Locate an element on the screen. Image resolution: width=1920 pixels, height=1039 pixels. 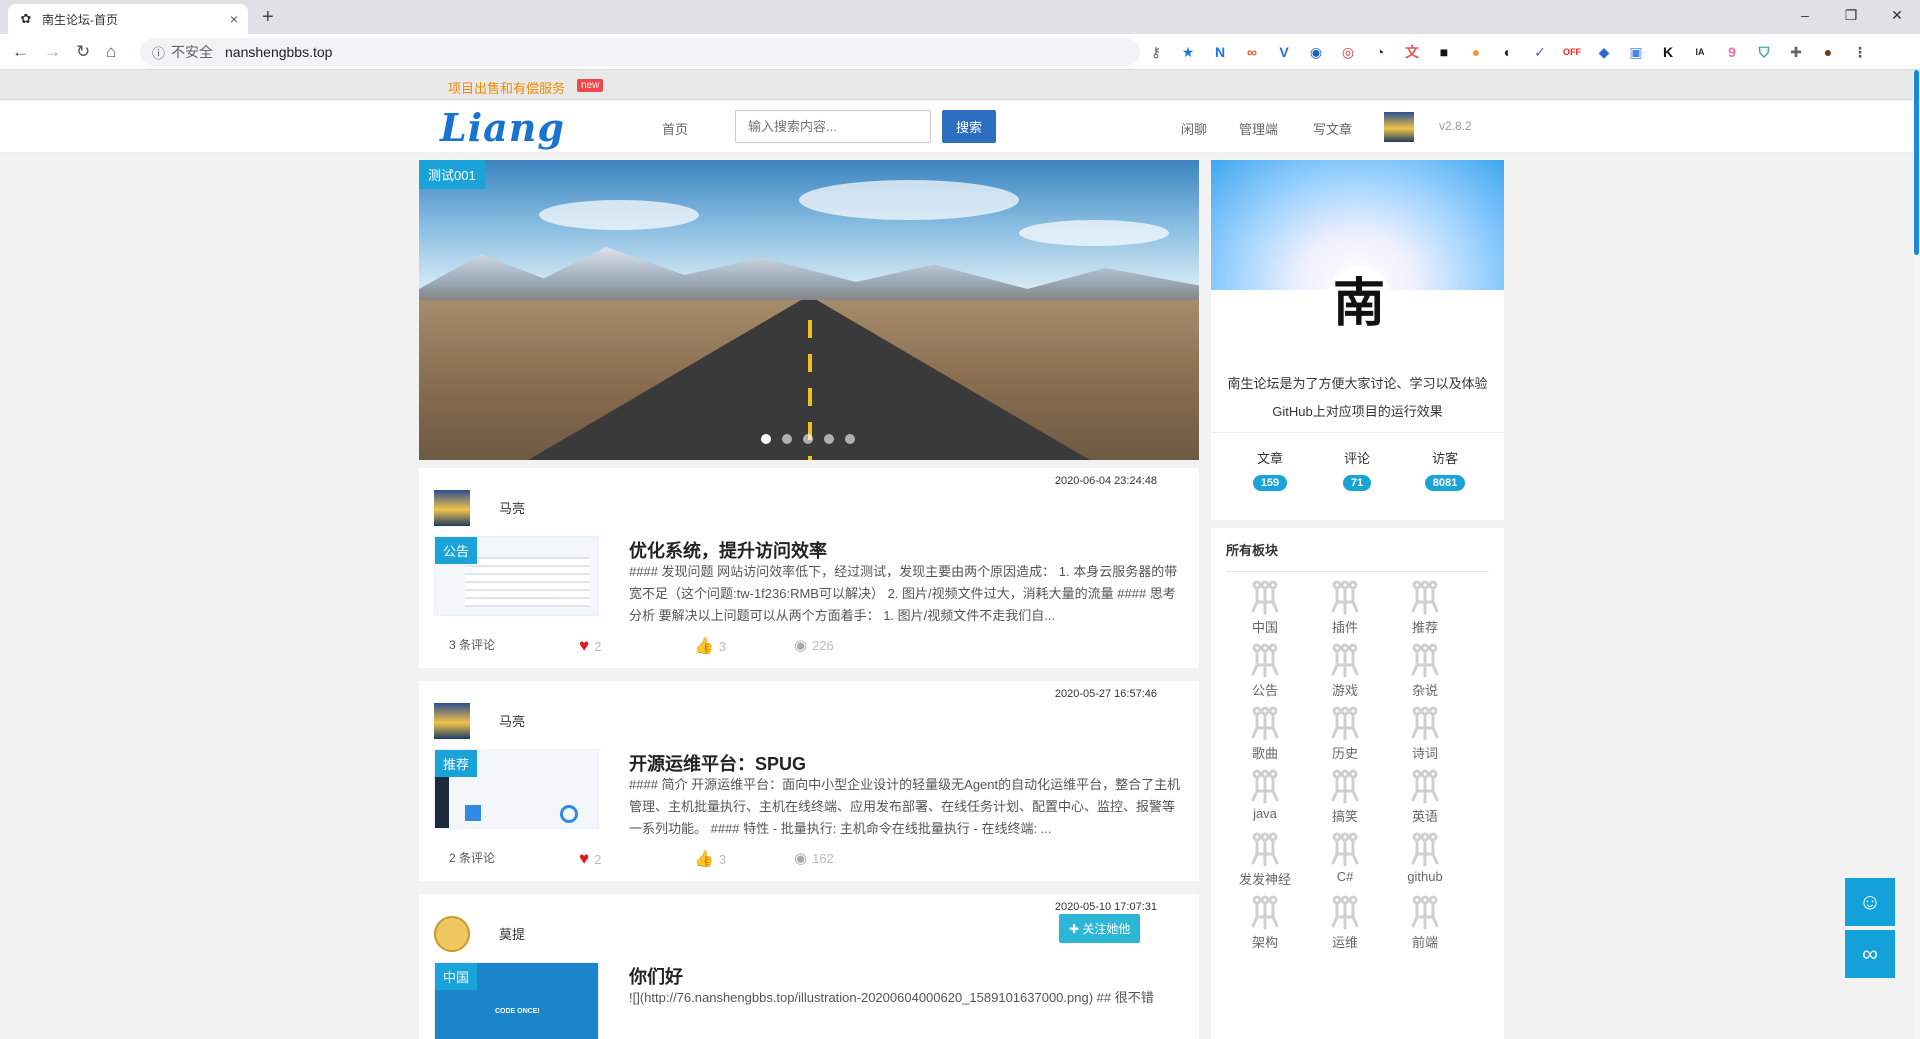
reload-icon: ↻ is located at coordinates (83, 52).